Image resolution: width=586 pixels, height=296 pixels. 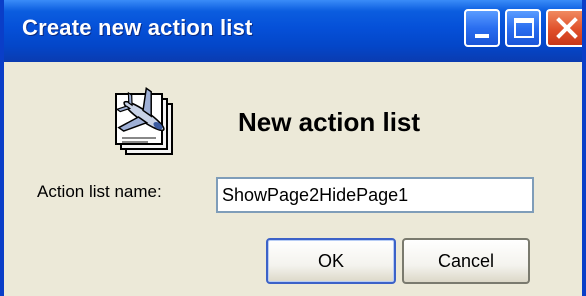 What do you see at coordinates (329, 122) in the screenshot?
I see `dialog-heading: New action list` at bounding box center [329, 122].